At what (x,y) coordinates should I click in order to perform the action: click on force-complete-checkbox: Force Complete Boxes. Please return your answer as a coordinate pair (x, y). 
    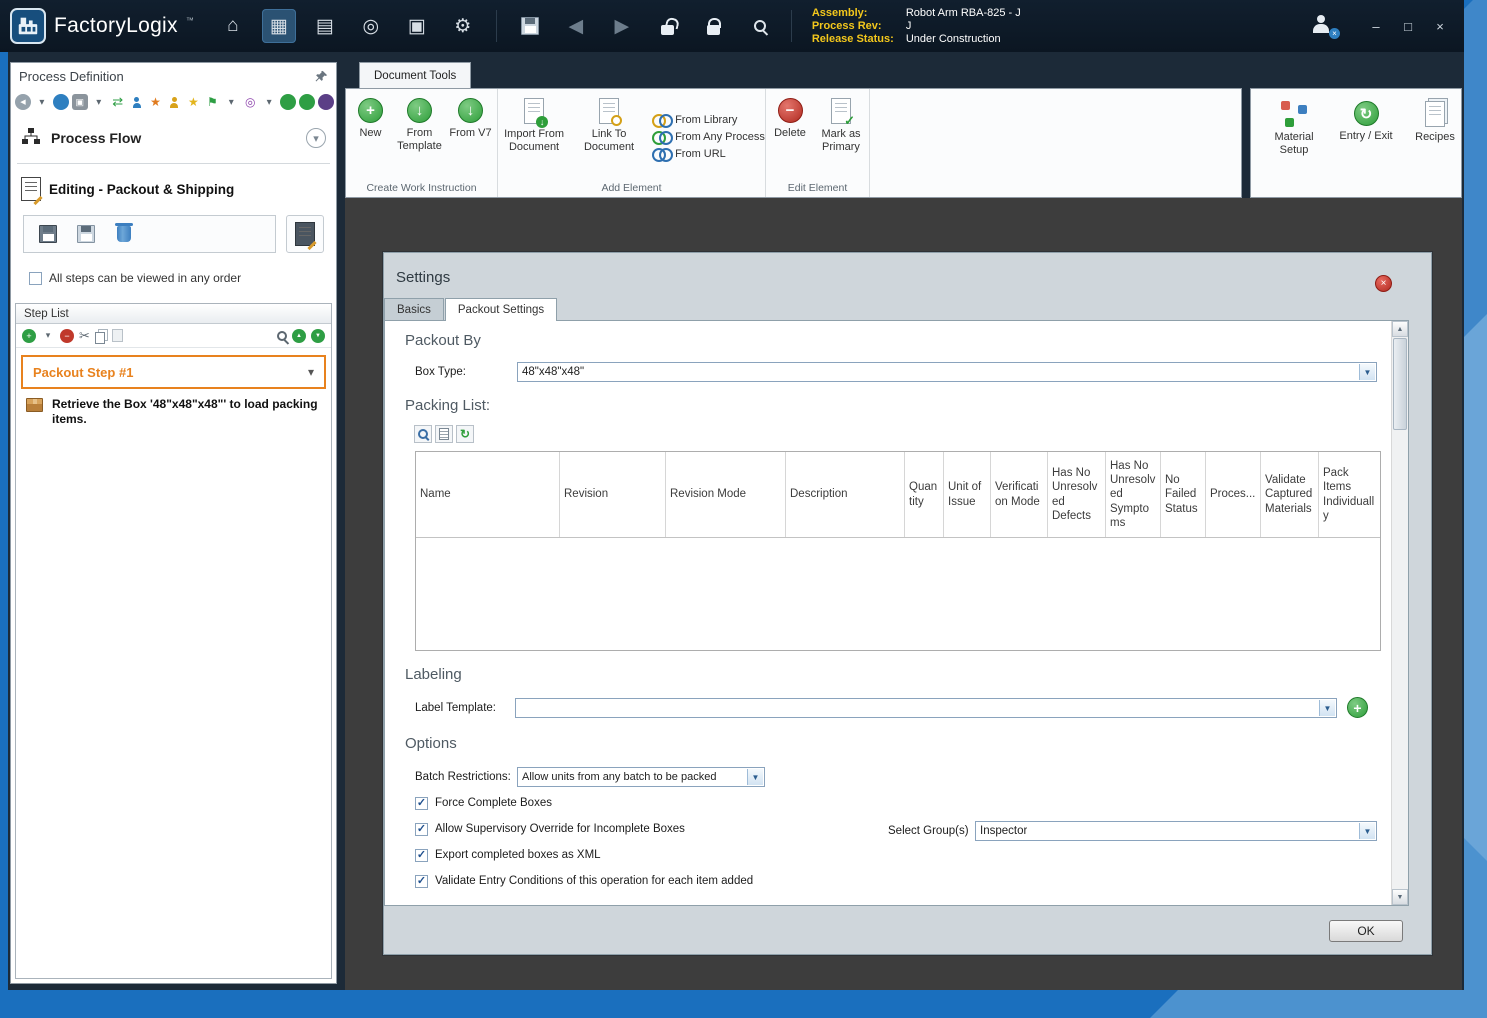
    Looking at the image, I should click on (483, 803).